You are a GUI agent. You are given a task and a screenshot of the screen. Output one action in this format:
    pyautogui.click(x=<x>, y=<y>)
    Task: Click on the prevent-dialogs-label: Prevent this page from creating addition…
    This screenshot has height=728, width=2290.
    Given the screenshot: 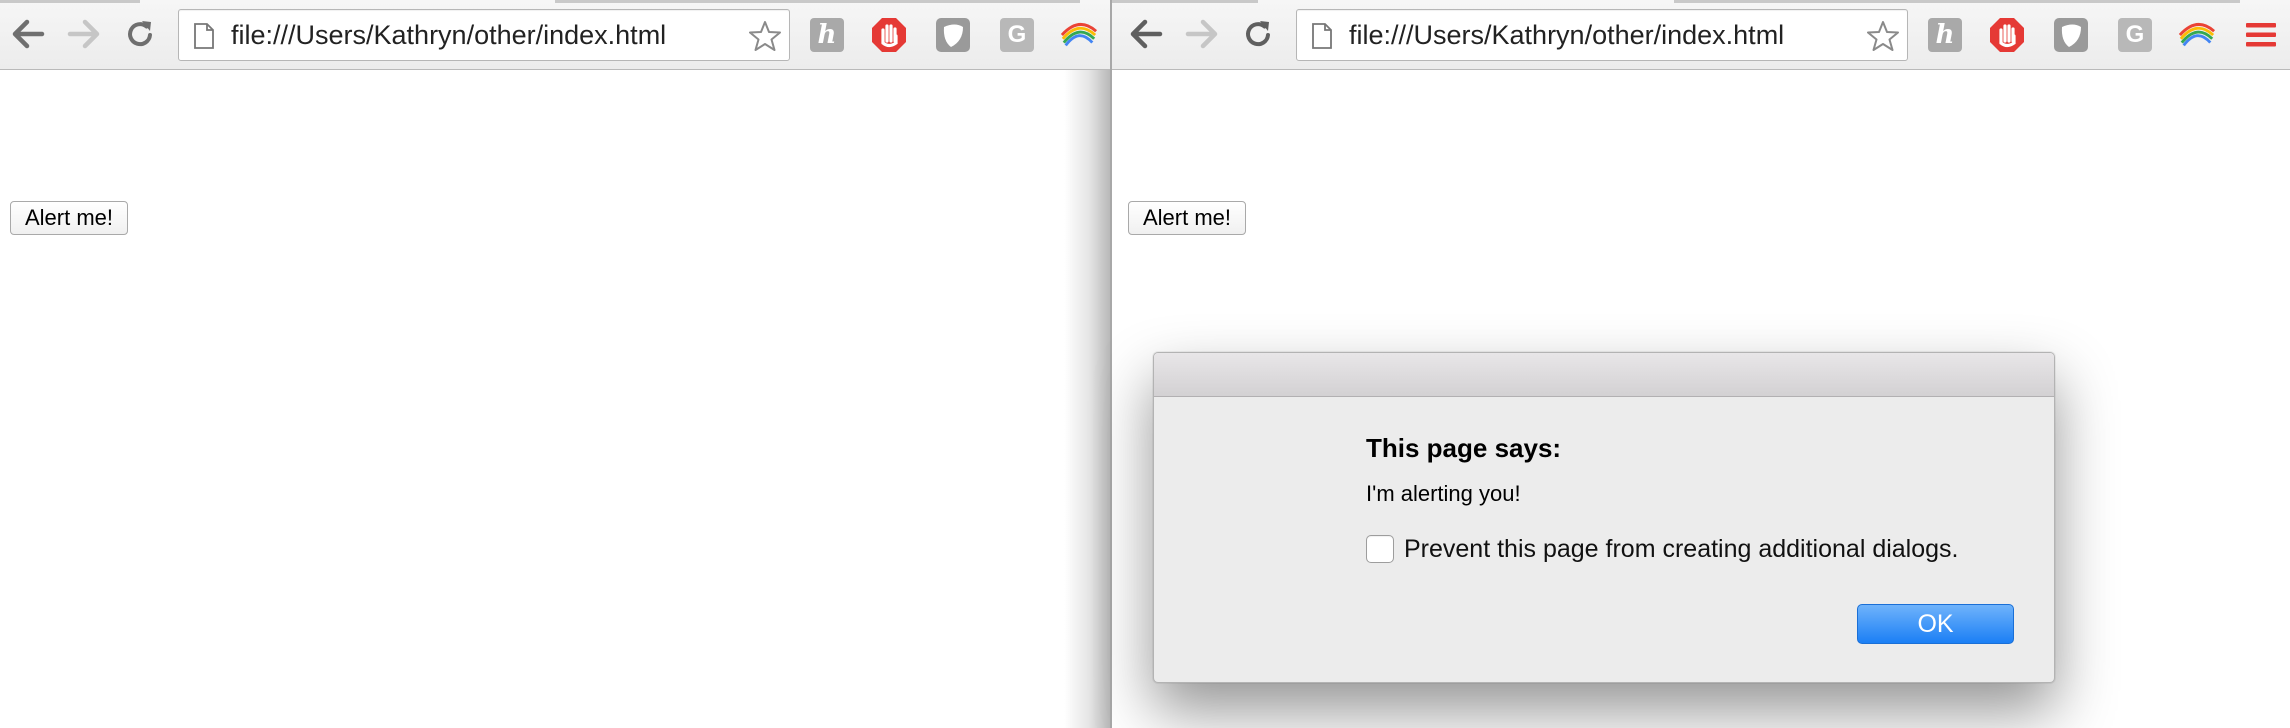 What is the action you would take?
    pyautogui.click(x=1681, y=549)
    